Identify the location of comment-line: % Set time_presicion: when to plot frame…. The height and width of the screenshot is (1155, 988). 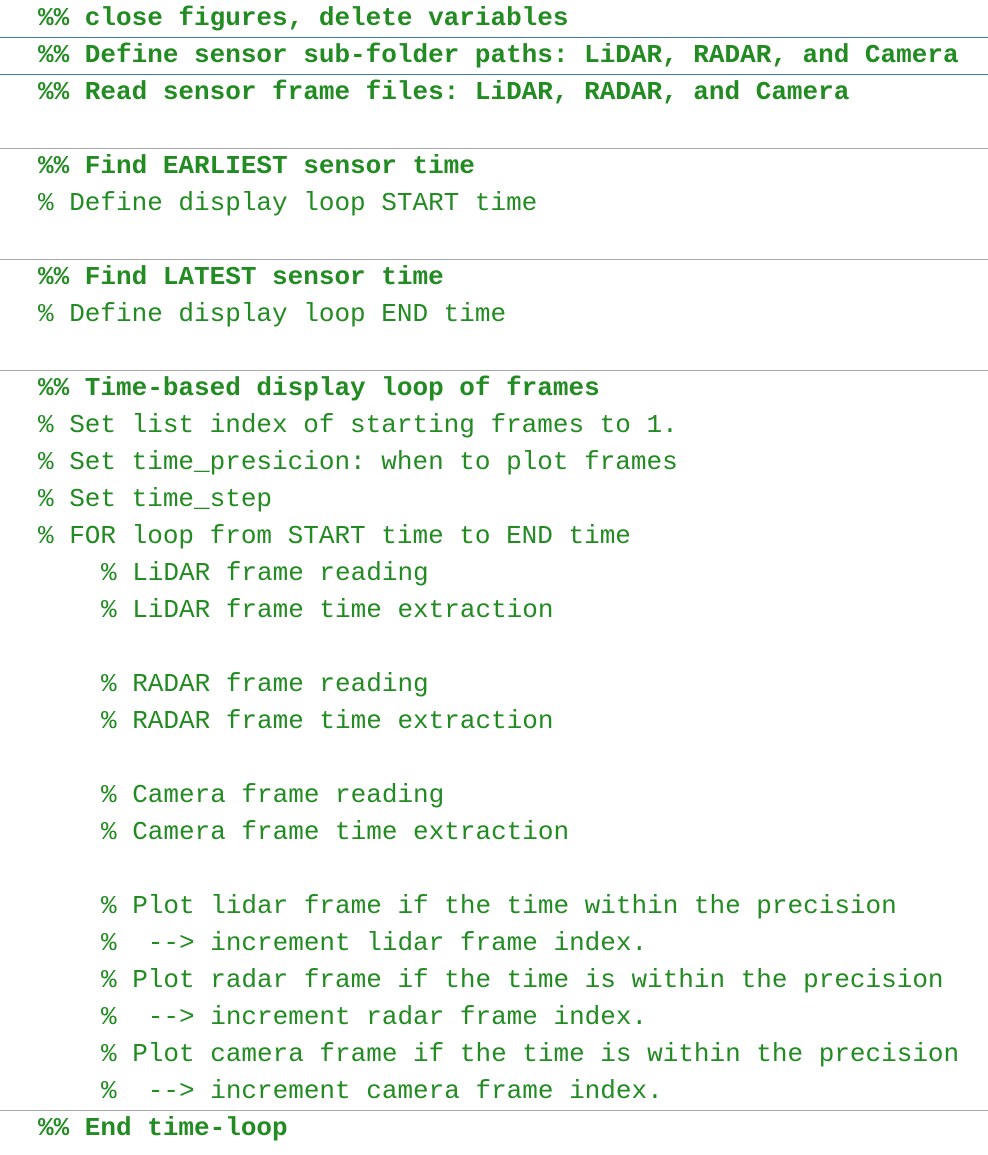
(494, 462).